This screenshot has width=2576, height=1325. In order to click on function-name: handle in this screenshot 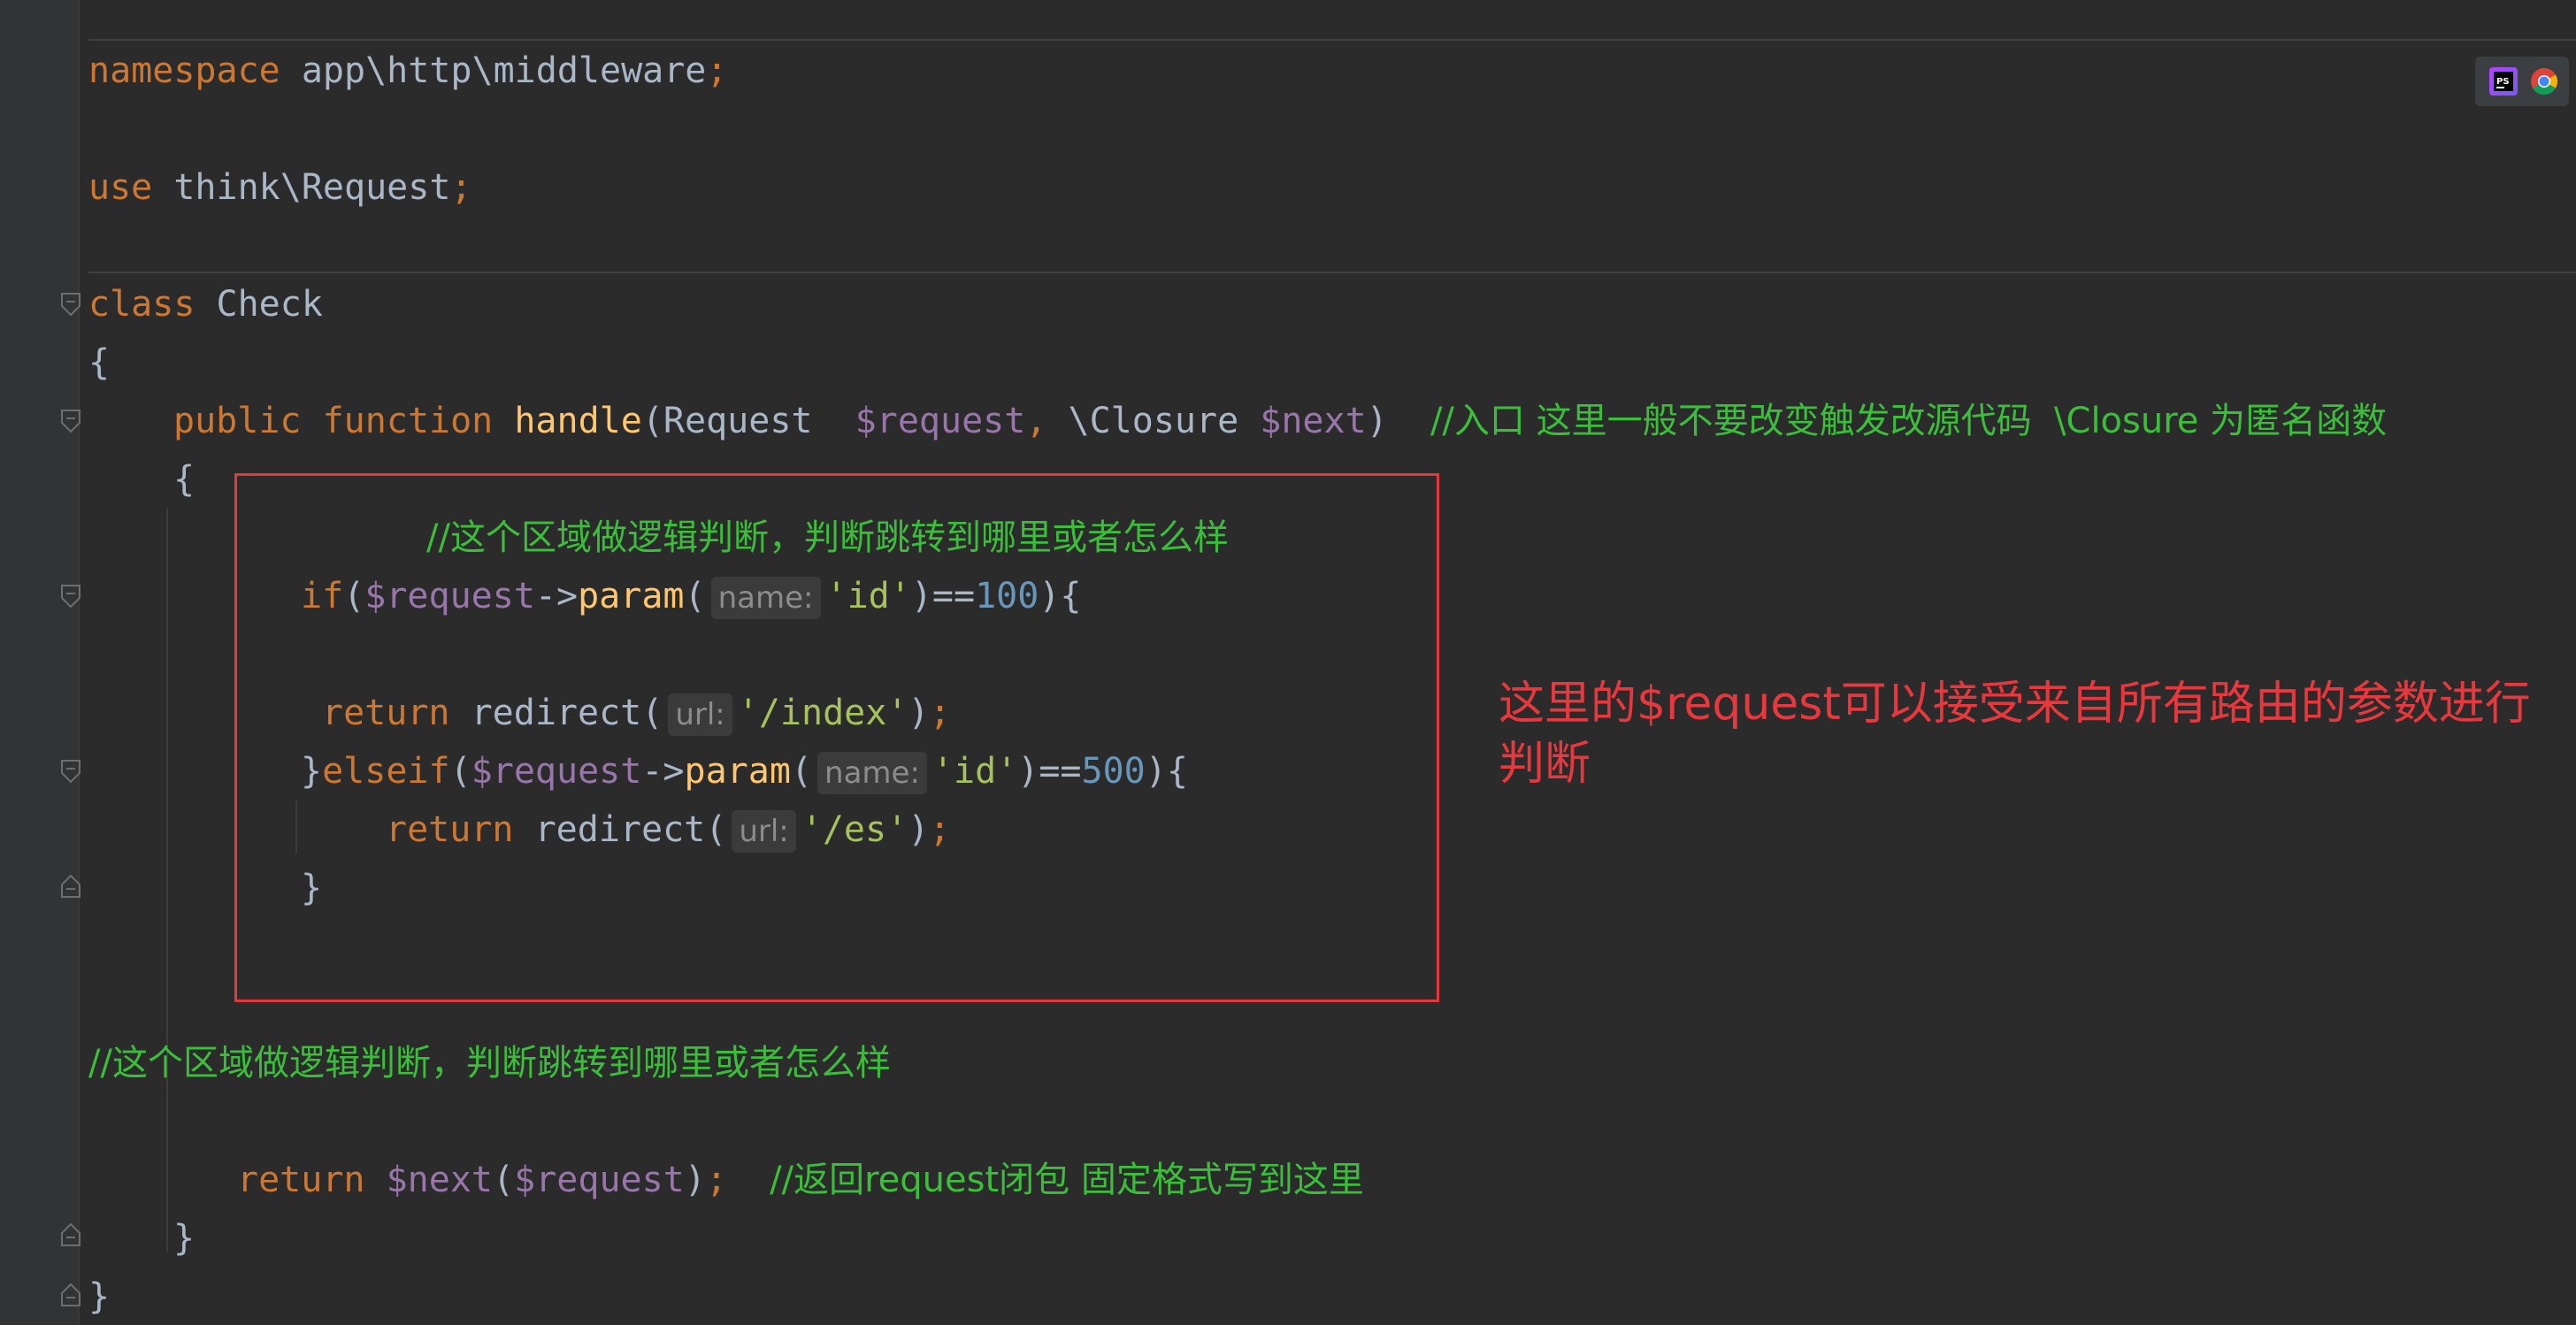, I will do `click(578, 421)`.